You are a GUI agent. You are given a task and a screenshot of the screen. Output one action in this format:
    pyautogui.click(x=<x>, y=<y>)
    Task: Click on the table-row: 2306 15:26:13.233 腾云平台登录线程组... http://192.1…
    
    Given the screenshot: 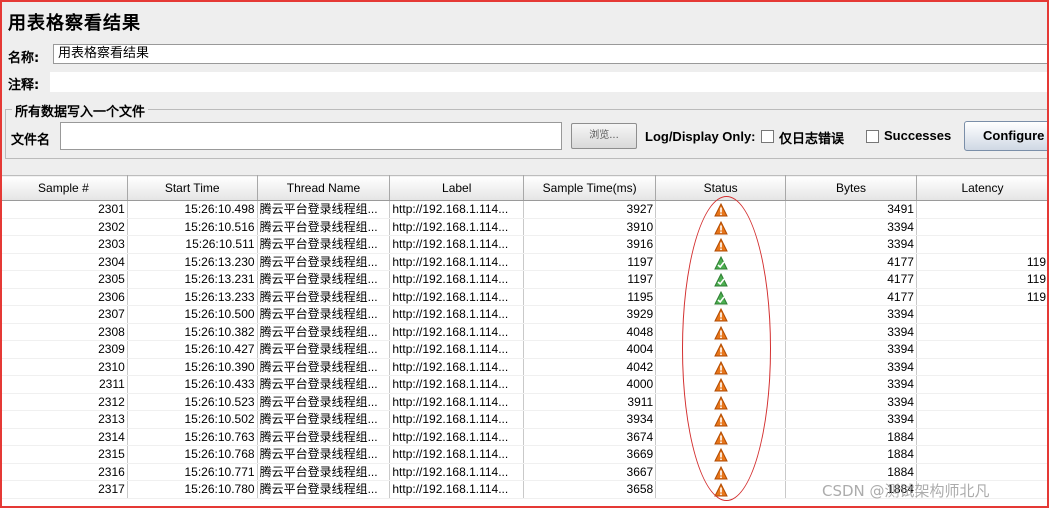 What is the action you would take?
    pyautogui.click(x=524, y=297)
    